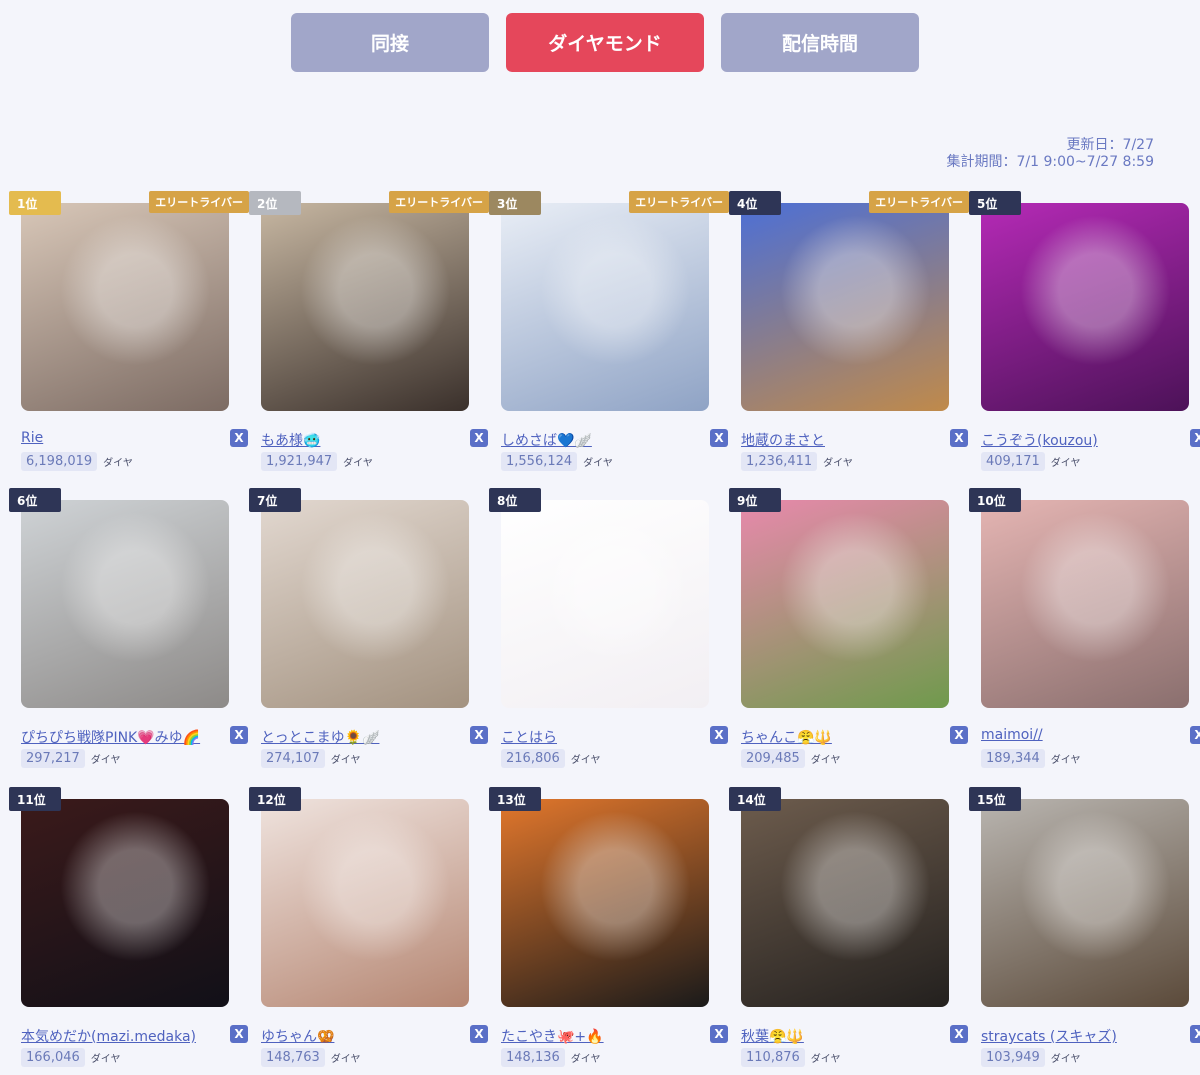 Image resolution: width=1200 pixels, height=1075 pixels. What do you see at coordinates (1049, 1036) in the screenshot?
I see `liver-name-link: straycats (スキャズ)` at bounding box center [1049, 1036].